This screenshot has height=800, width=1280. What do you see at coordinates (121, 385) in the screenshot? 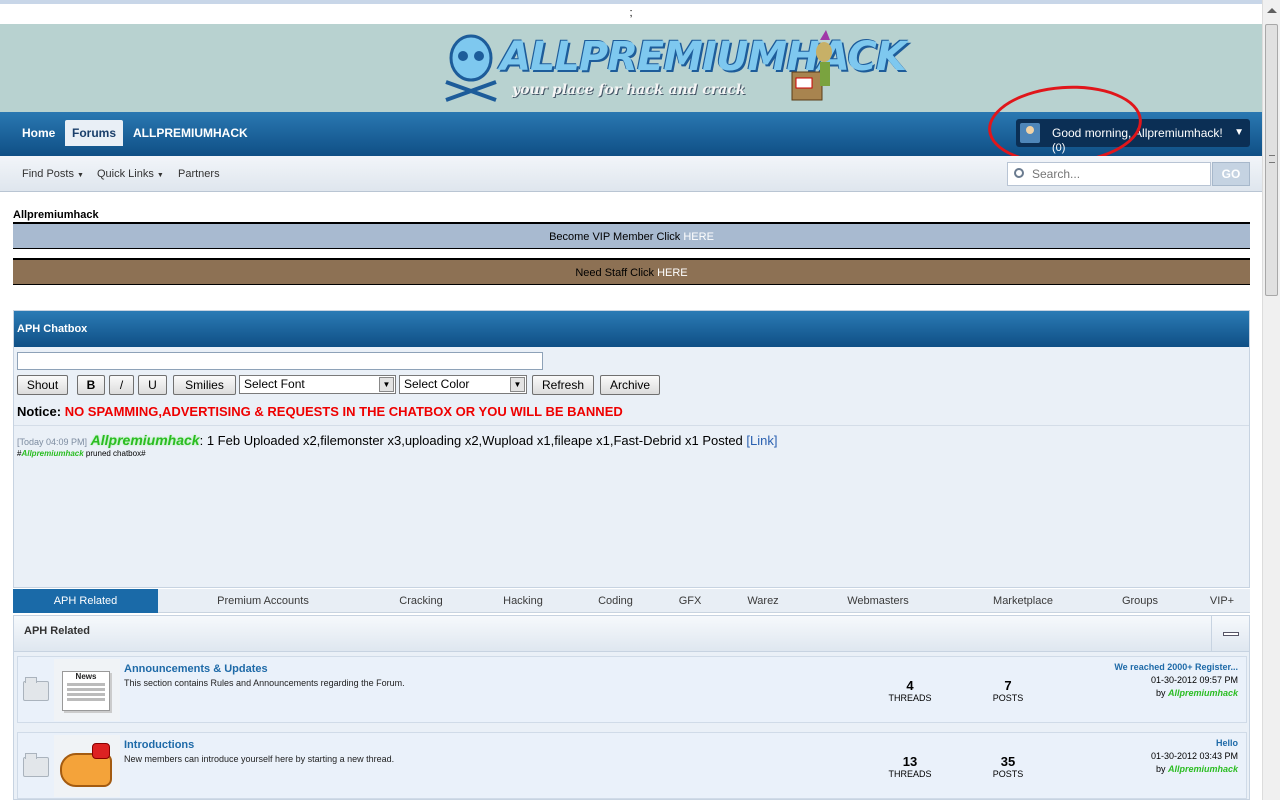
I see `italic-button: /` at bounding box center [121, 385].